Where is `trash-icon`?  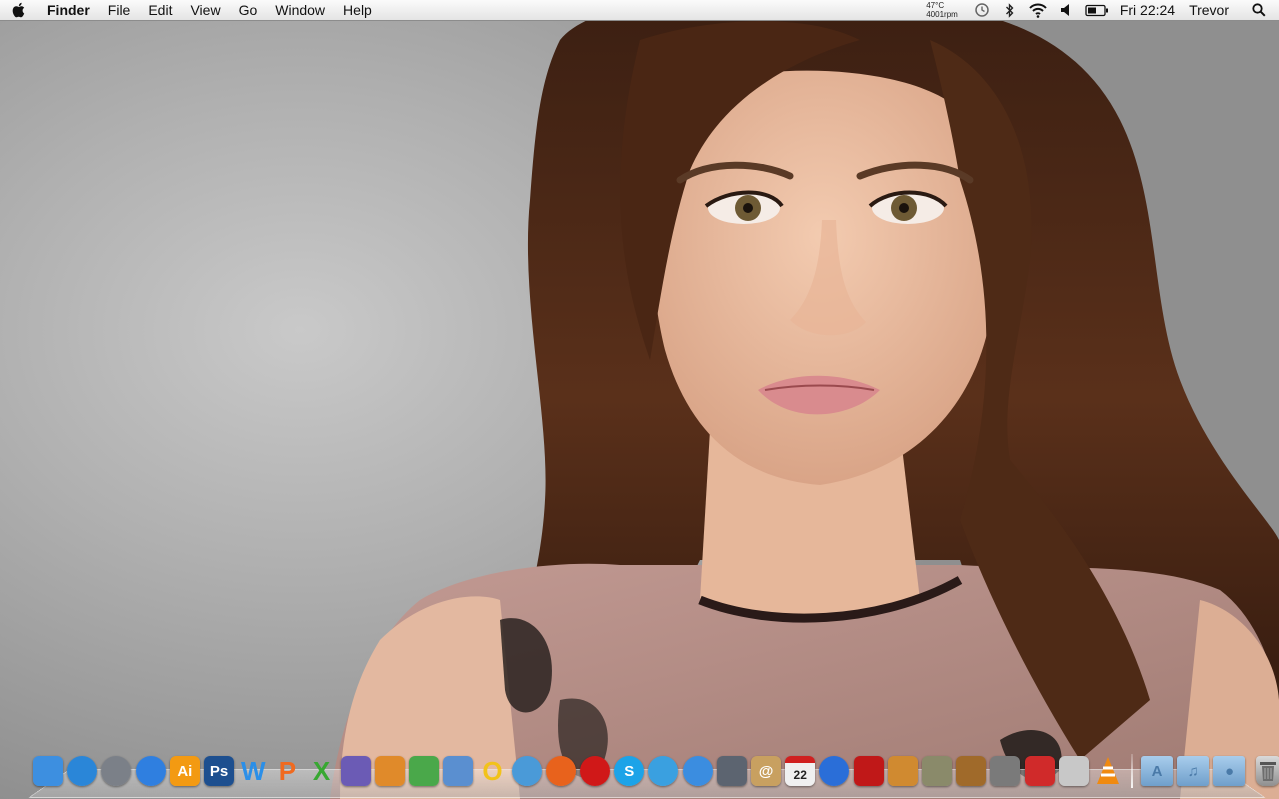 trash-icon is located at coordinates (1267, 771).